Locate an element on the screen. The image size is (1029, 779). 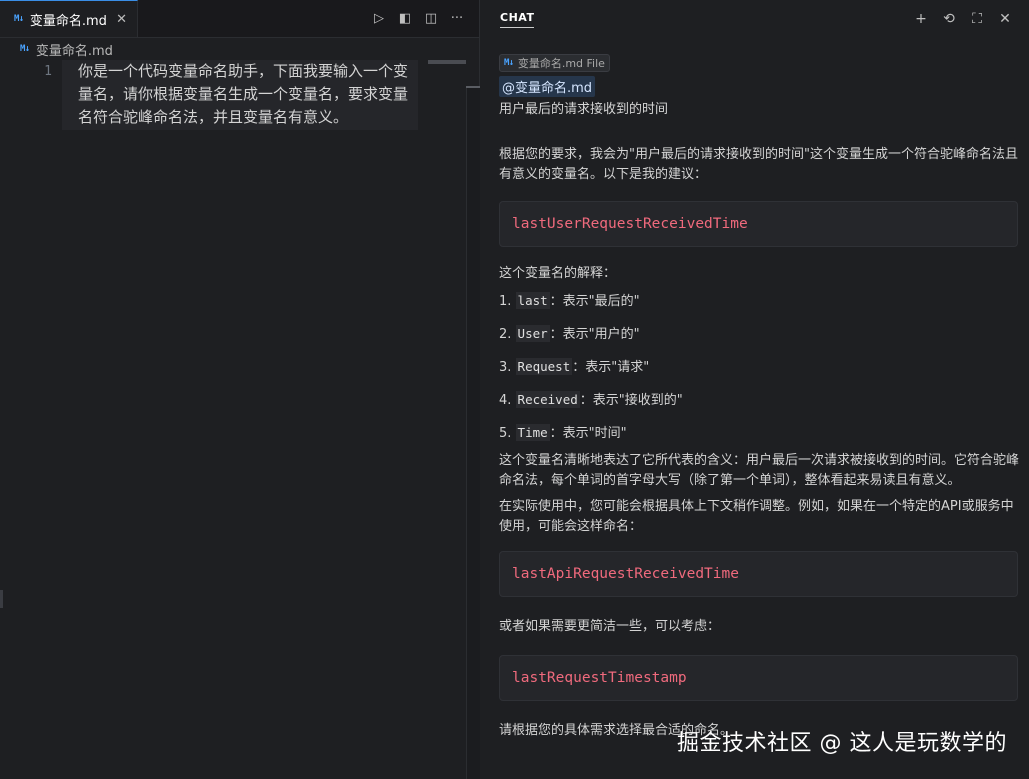
inline-code: last is located at coordinates (532, 300).